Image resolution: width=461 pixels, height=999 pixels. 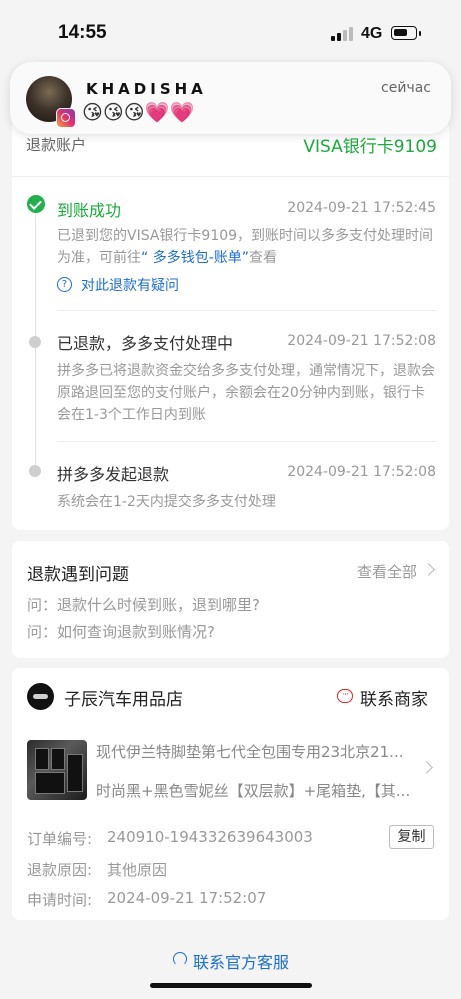 What do you see at coordinates (342, 34) in the screenshot?
I see `signal-icon` at bounding box center [342, 34].